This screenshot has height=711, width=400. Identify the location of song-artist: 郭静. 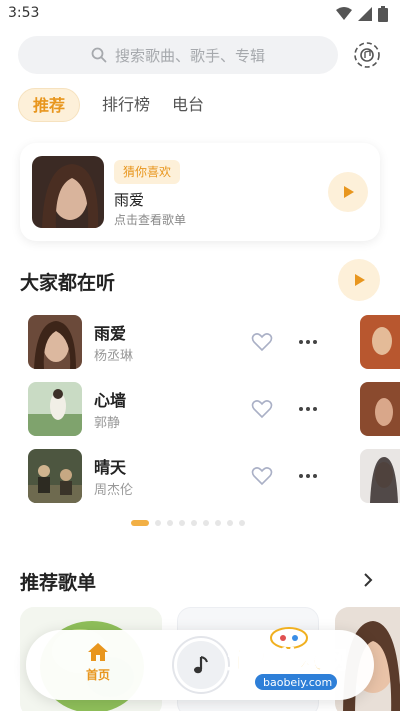
(107, 423).